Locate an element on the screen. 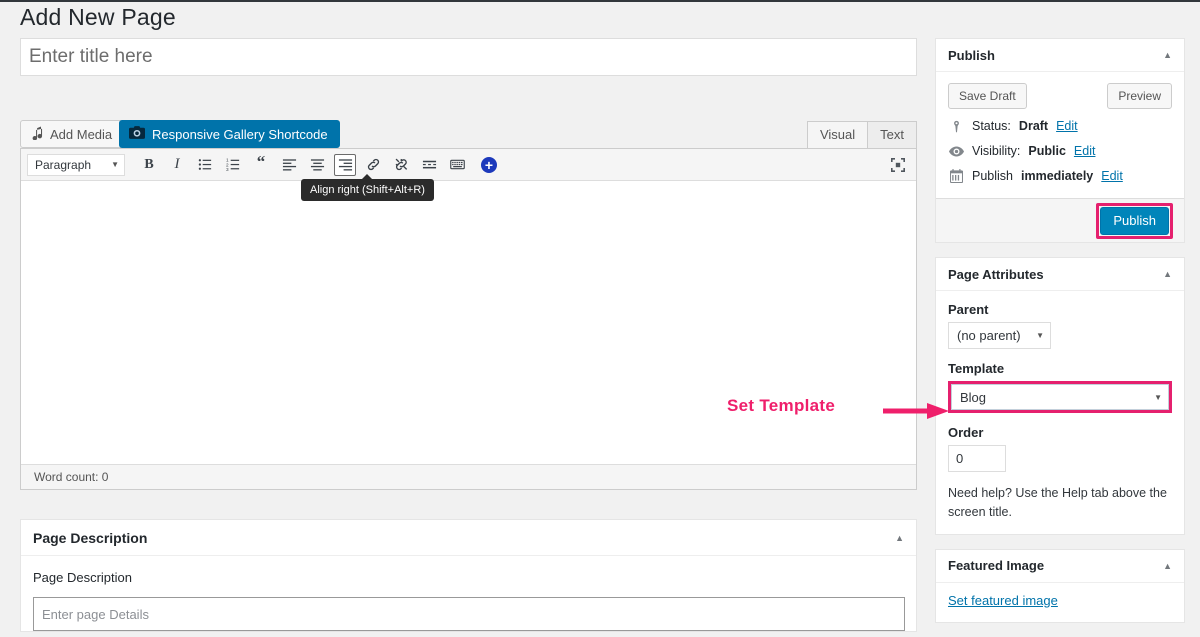  visibility-label: Visibility: is located at coordinates (996, 151).